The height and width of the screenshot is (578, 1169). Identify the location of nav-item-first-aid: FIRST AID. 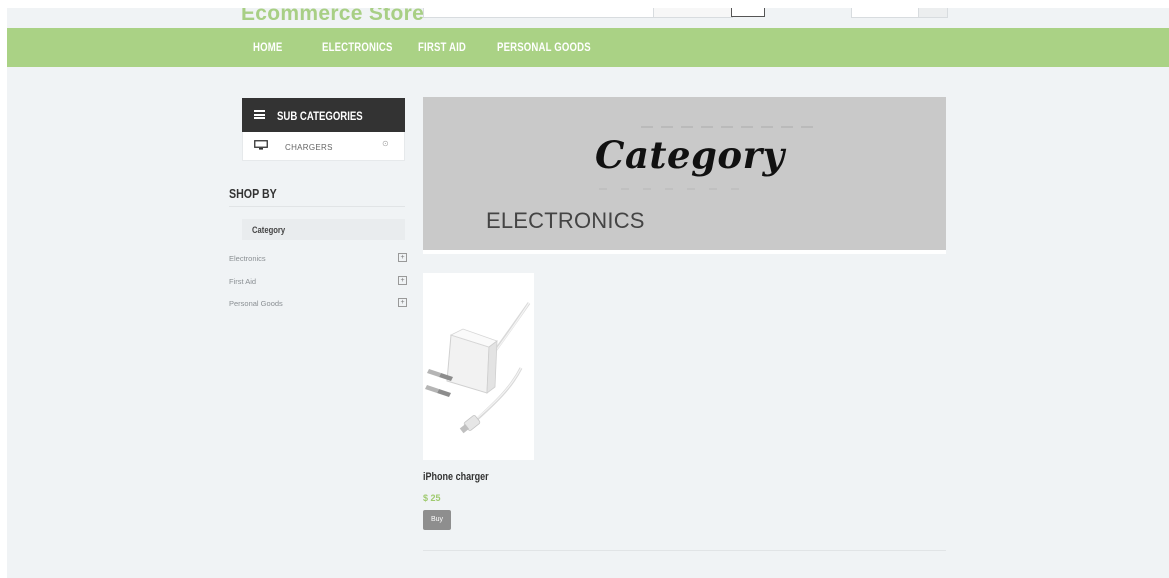
(442, 47).